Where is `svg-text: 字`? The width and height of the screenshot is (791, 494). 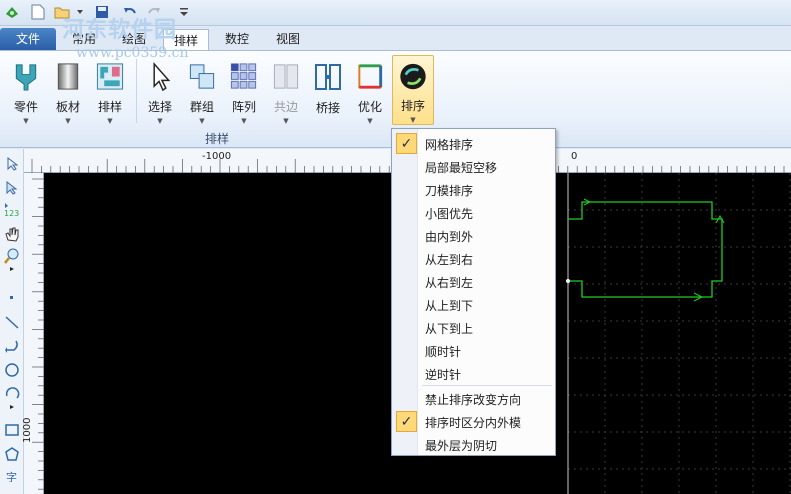
svg-text: 字 is located at coordinates (11, 476).